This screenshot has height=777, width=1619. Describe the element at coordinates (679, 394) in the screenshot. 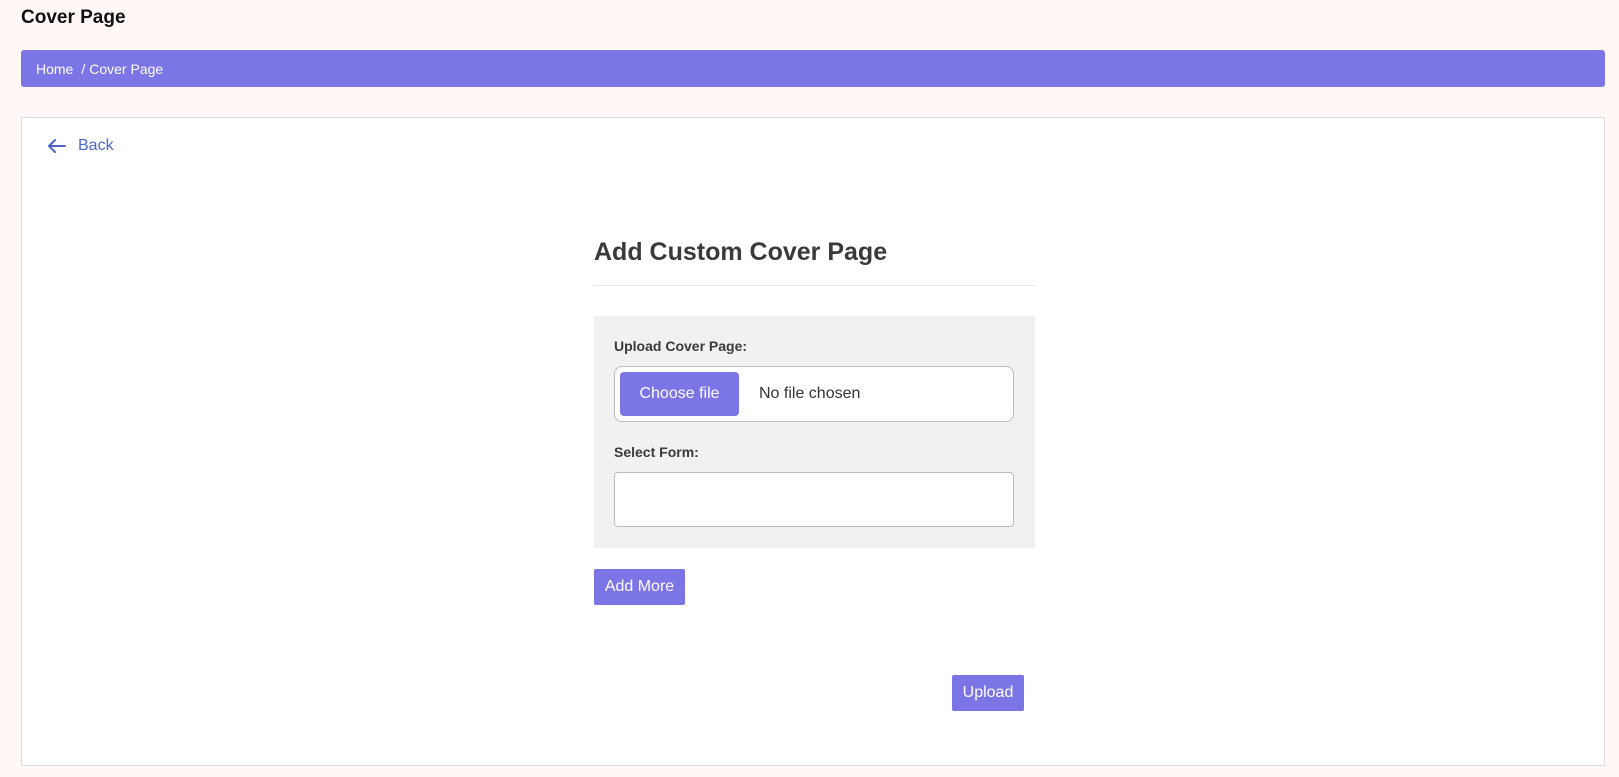

I see `choose-file-button: Choose file` at that location.